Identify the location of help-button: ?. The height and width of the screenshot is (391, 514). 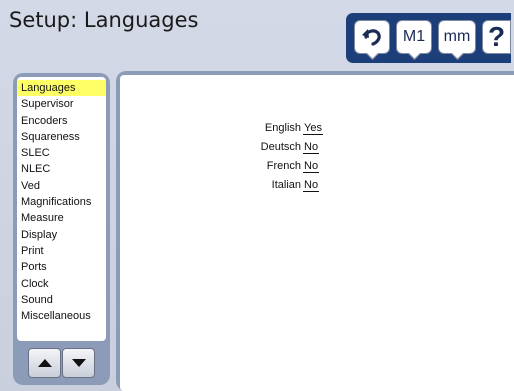
(496, 37).